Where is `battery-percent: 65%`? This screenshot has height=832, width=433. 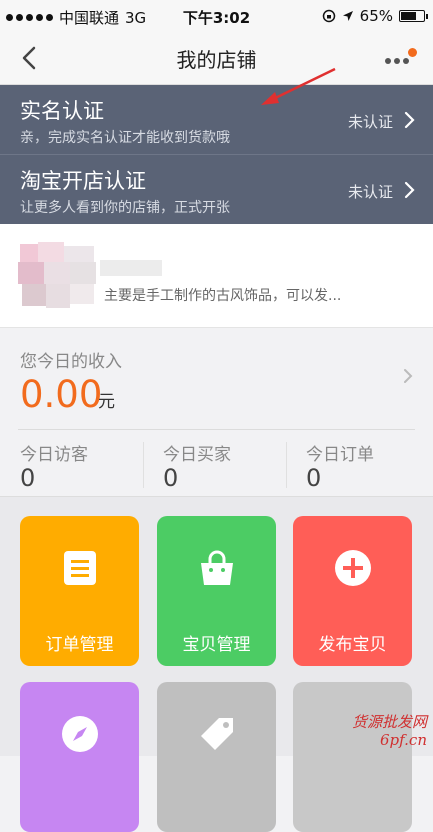 battery-percent: 65% is located at coordinates (376, 16).